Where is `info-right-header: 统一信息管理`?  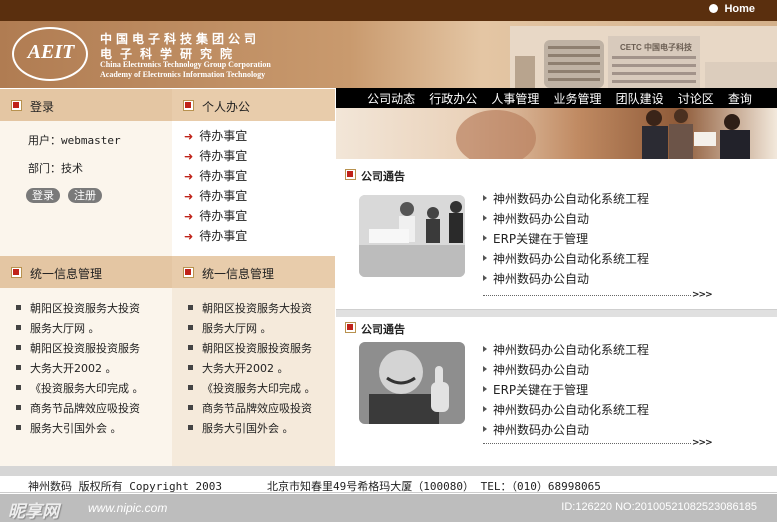
info-right-header: 统一信息管理 is located at coordinates (253, 272).